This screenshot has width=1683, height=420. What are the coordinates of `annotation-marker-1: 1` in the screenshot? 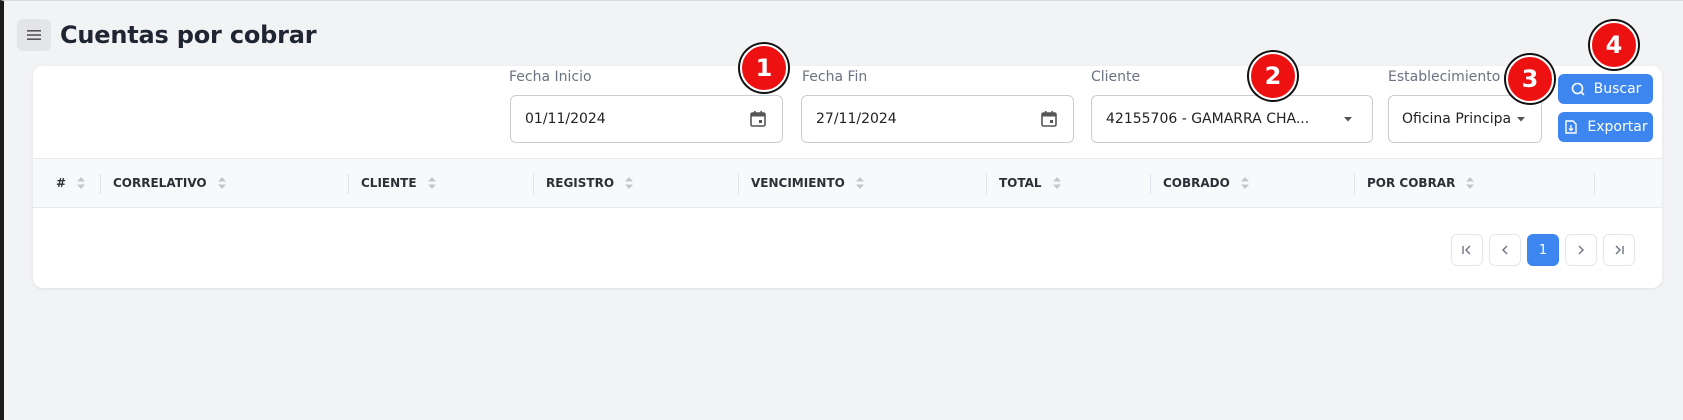 It's located at (764, 68).